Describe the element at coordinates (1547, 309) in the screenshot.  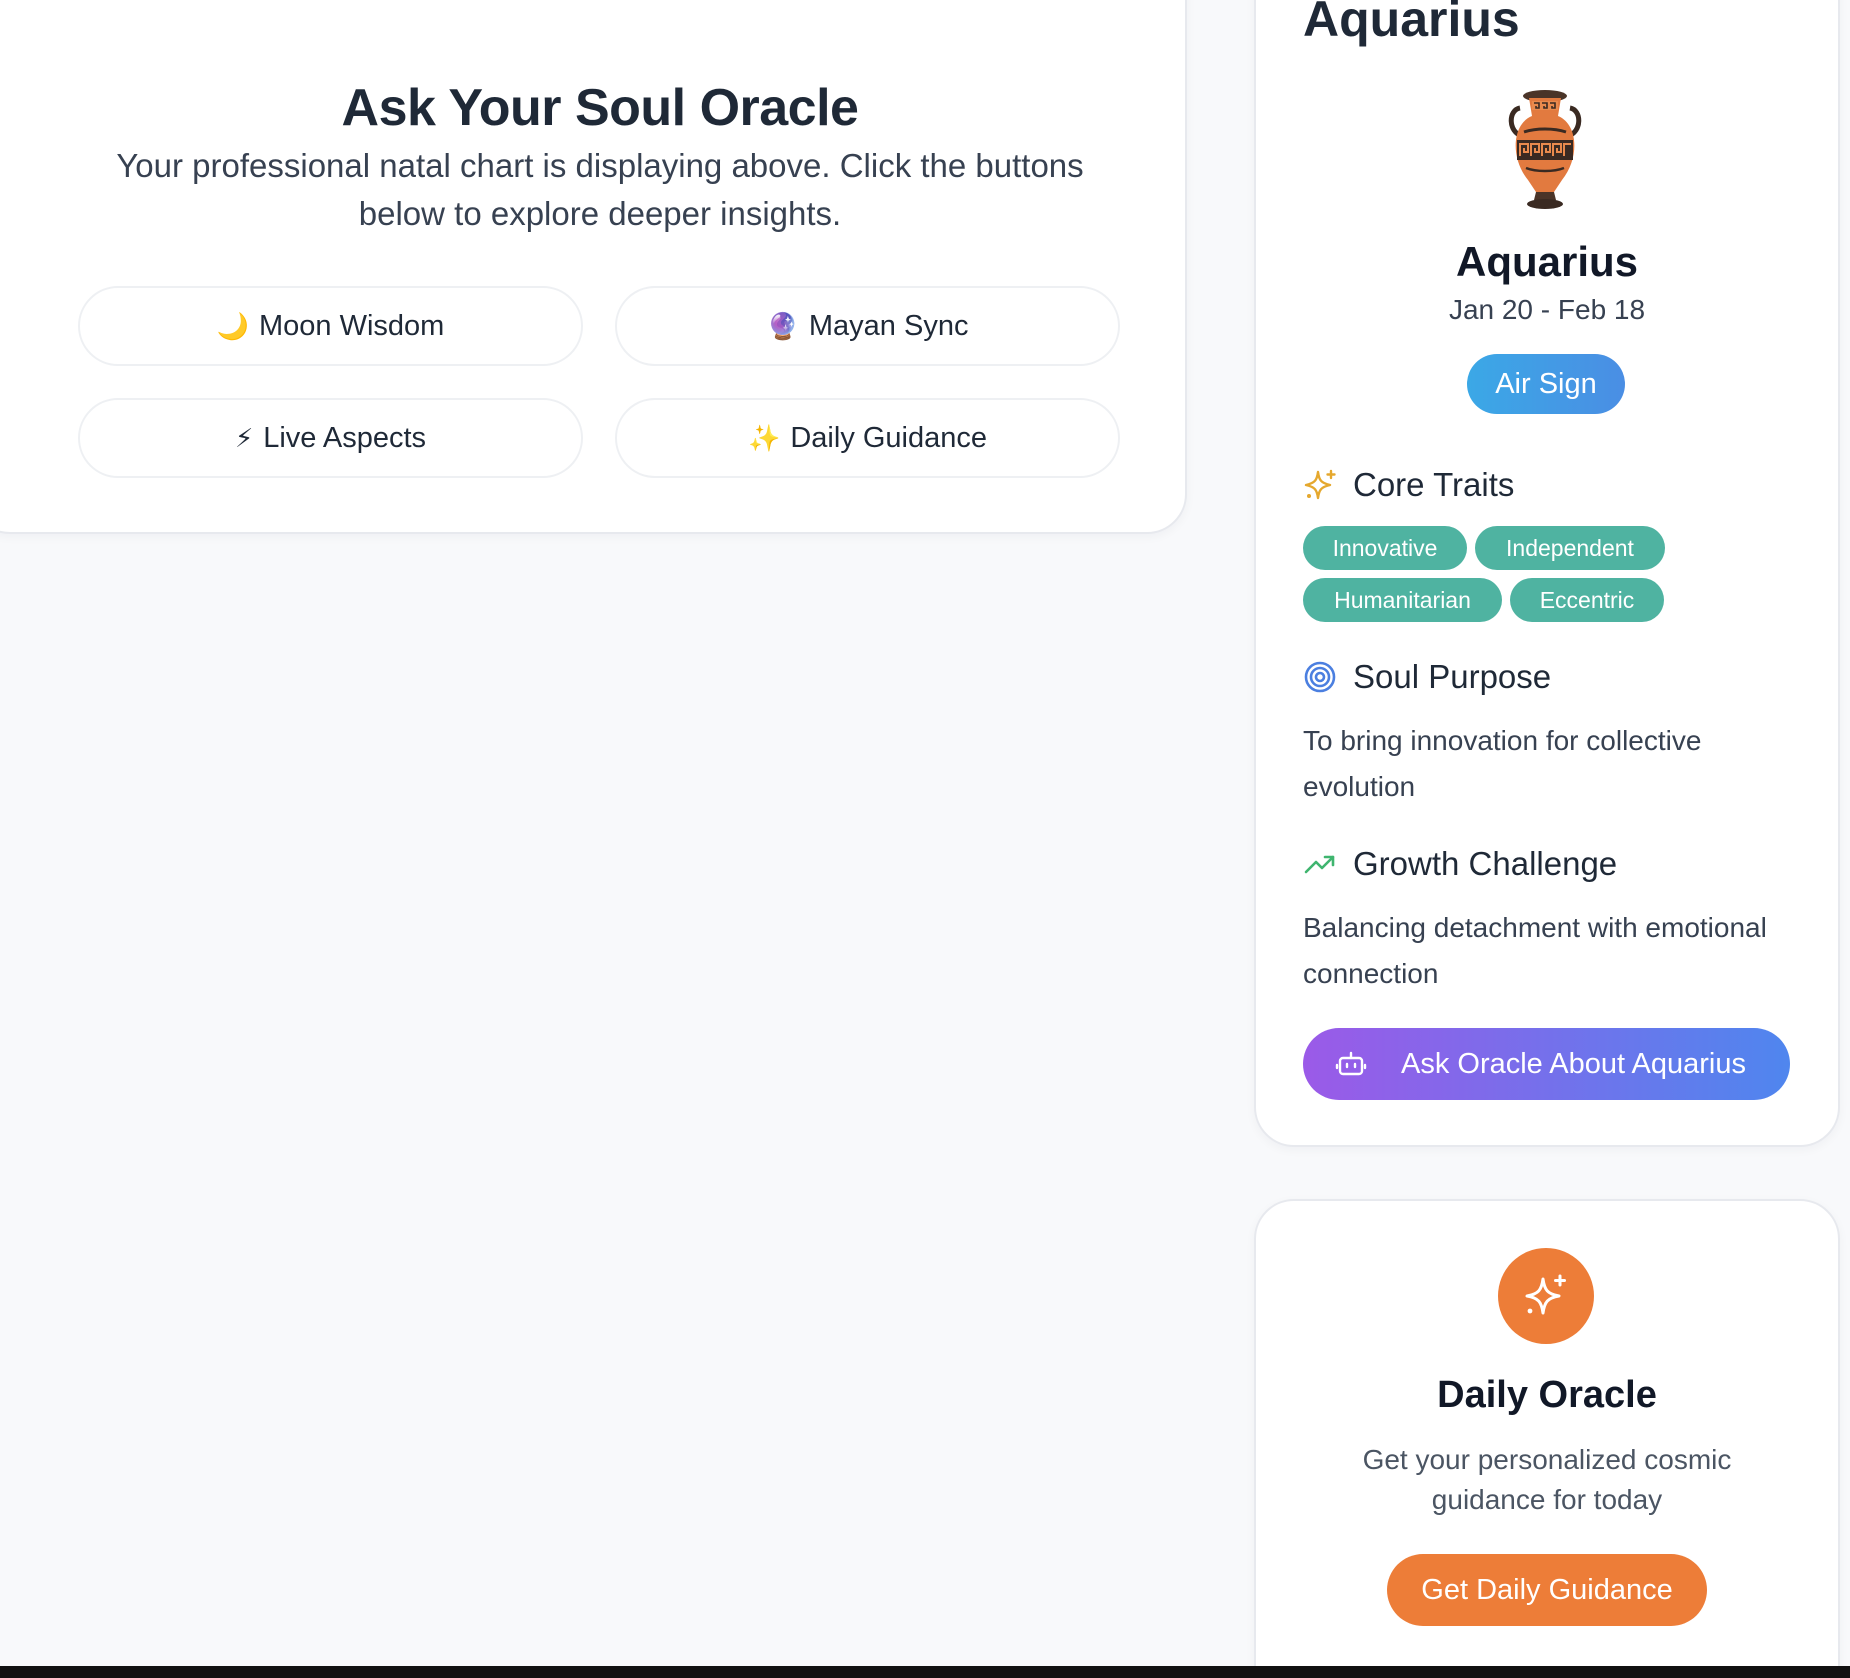
I see `sign-dates: Jan 20 - Feb 18` at that location.